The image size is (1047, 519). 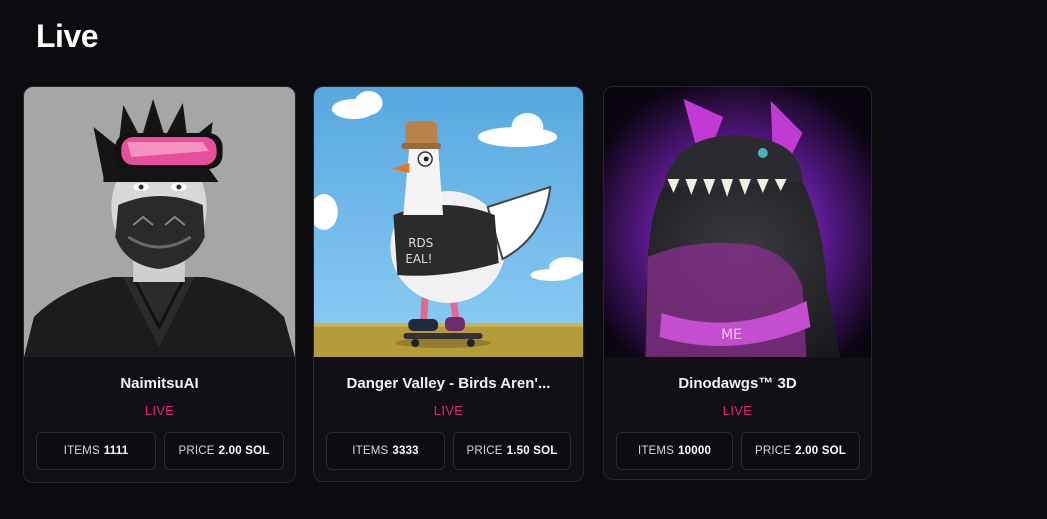 I want to click on price-box: PRICE 1.50 SOL, so click(x=512, y=451).